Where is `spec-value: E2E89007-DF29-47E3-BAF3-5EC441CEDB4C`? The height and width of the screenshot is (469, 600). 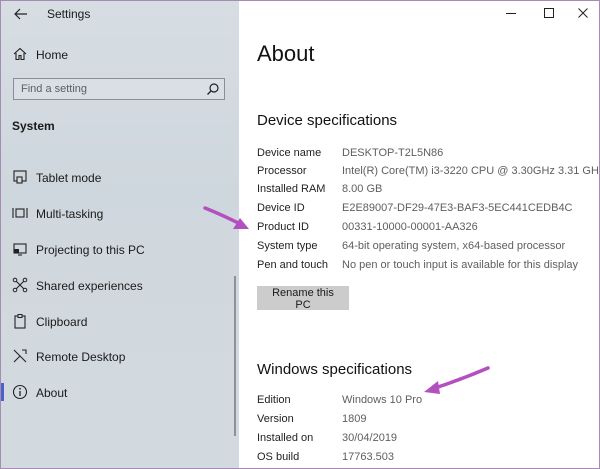 spec-value: E2E89007-DF29-47E3-BAF3-5EC441CEDB4C is located at coordinates (457, 208).